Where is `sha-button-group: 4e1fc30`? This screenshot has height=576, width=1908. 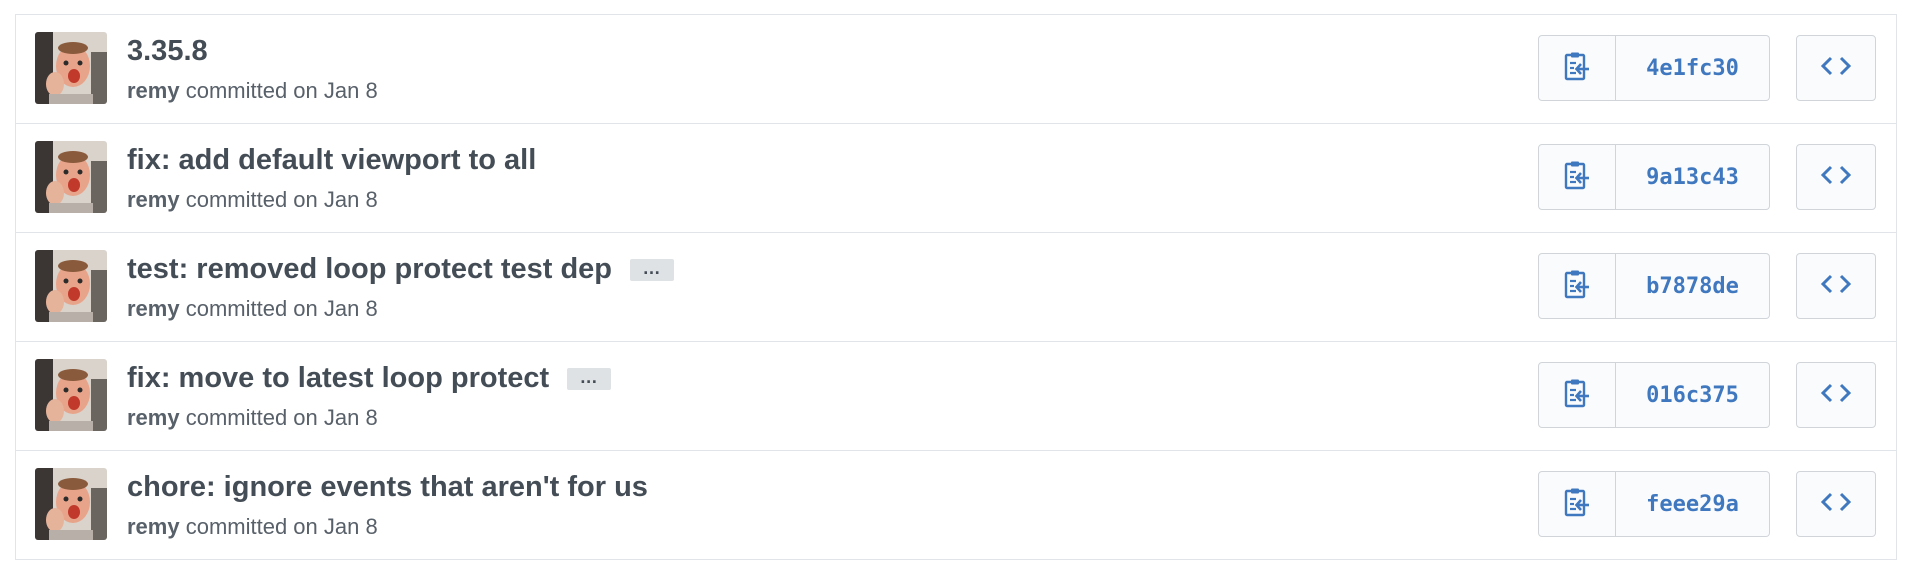 sha-button-group: 4e1fc30 is located at coordinates (1654, 68).